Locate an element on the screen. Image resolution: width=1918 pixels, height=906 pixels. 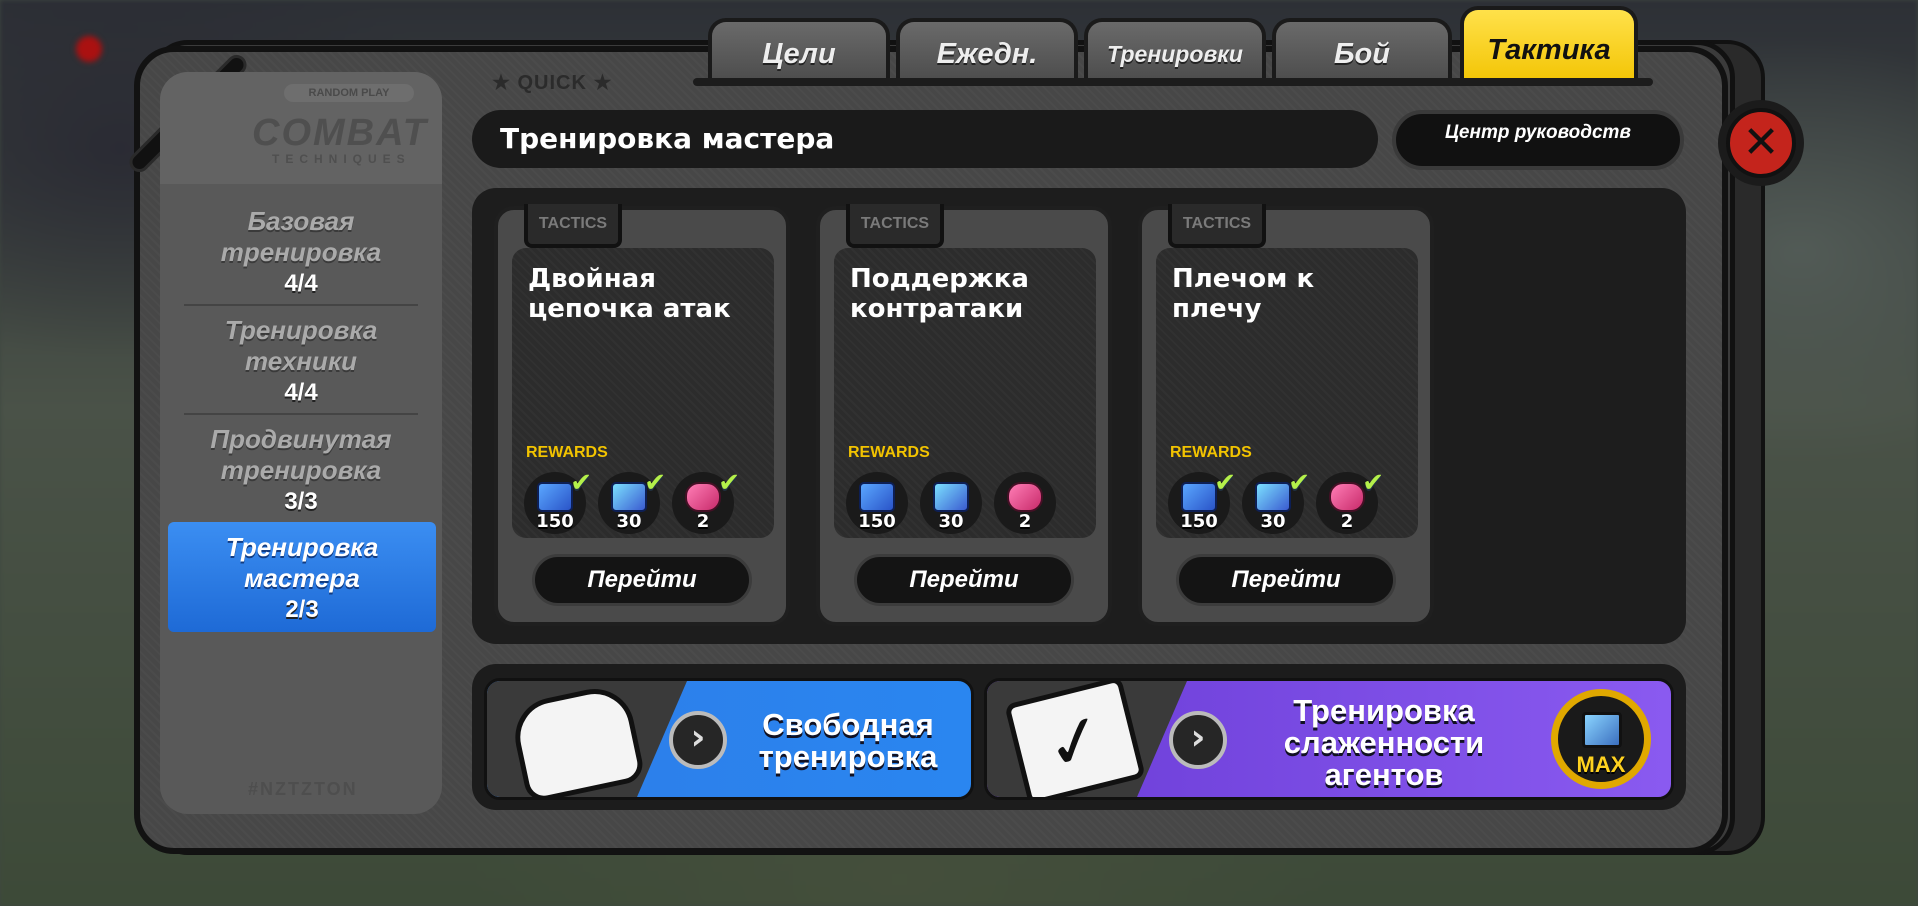
card-body: Поддержка контратаки REWARDS 150 30 2 is located at coordinates (965, 393).